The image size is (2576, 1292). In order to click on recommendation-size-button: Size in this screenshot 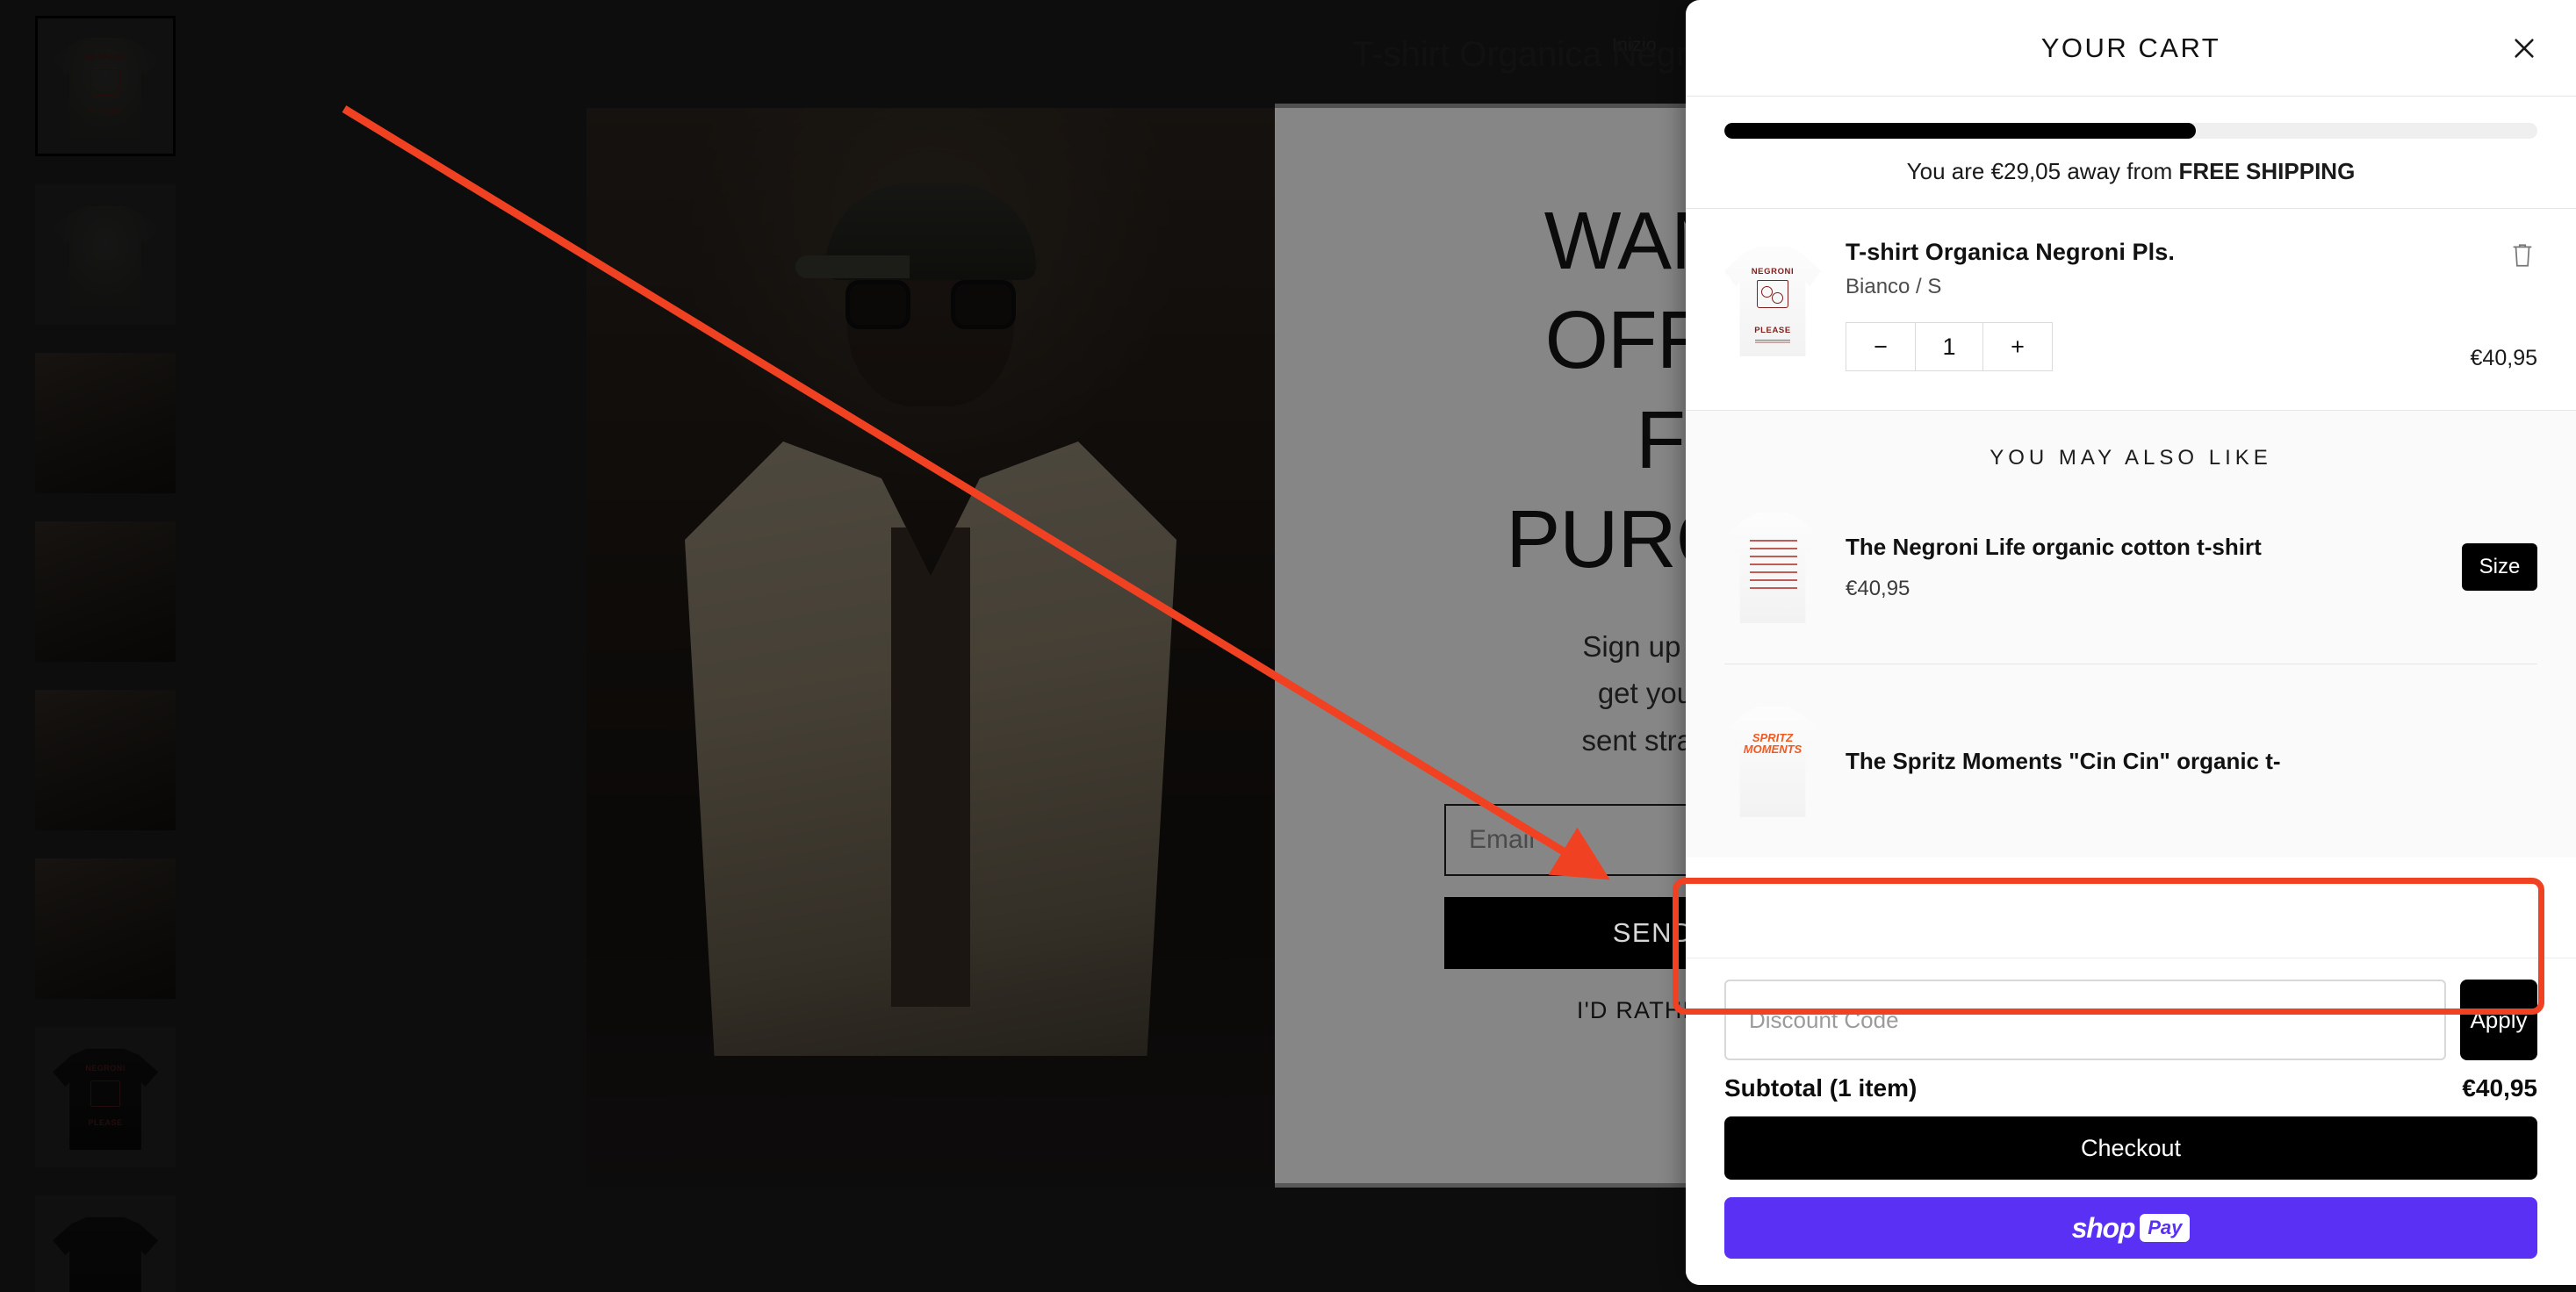, I will do `click(2499, 567)`.